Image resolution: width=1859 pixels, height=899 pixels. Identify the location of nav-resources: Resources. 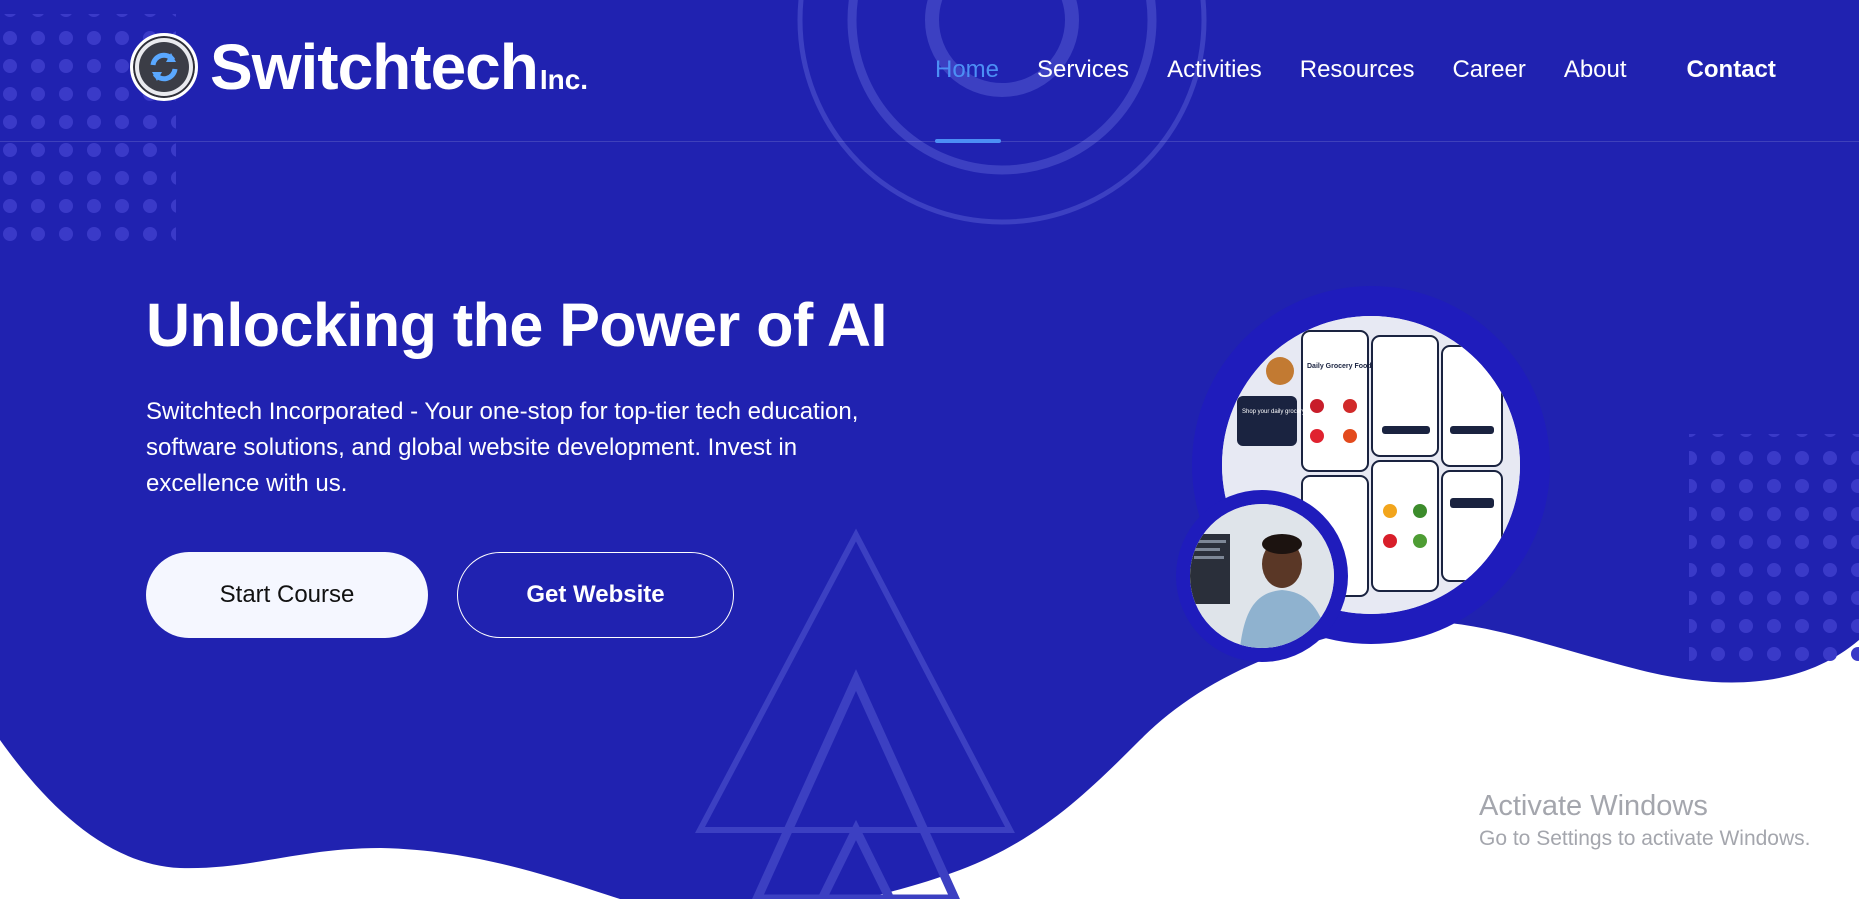
(1357, 70).